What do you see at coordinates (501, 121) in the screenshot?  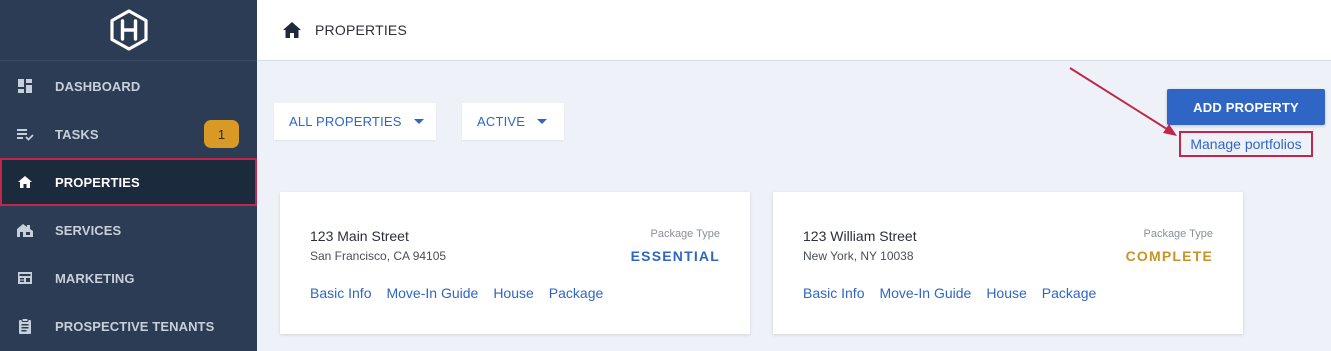 I see `status-filter-label: ACTIVE` at bounding box center [501, 121].